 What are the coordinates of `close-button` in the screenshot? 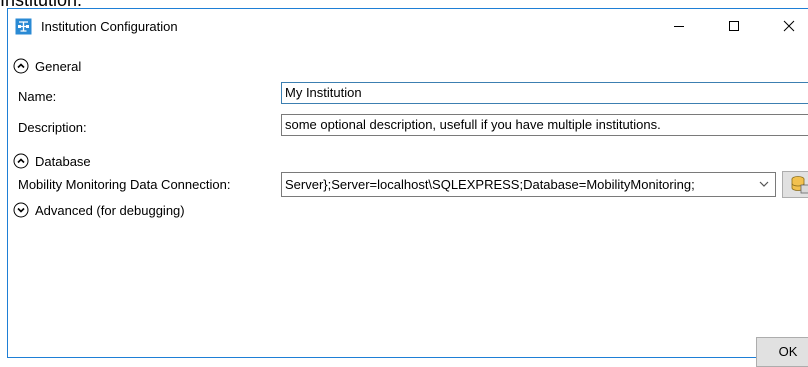 It's located at (787, 26).